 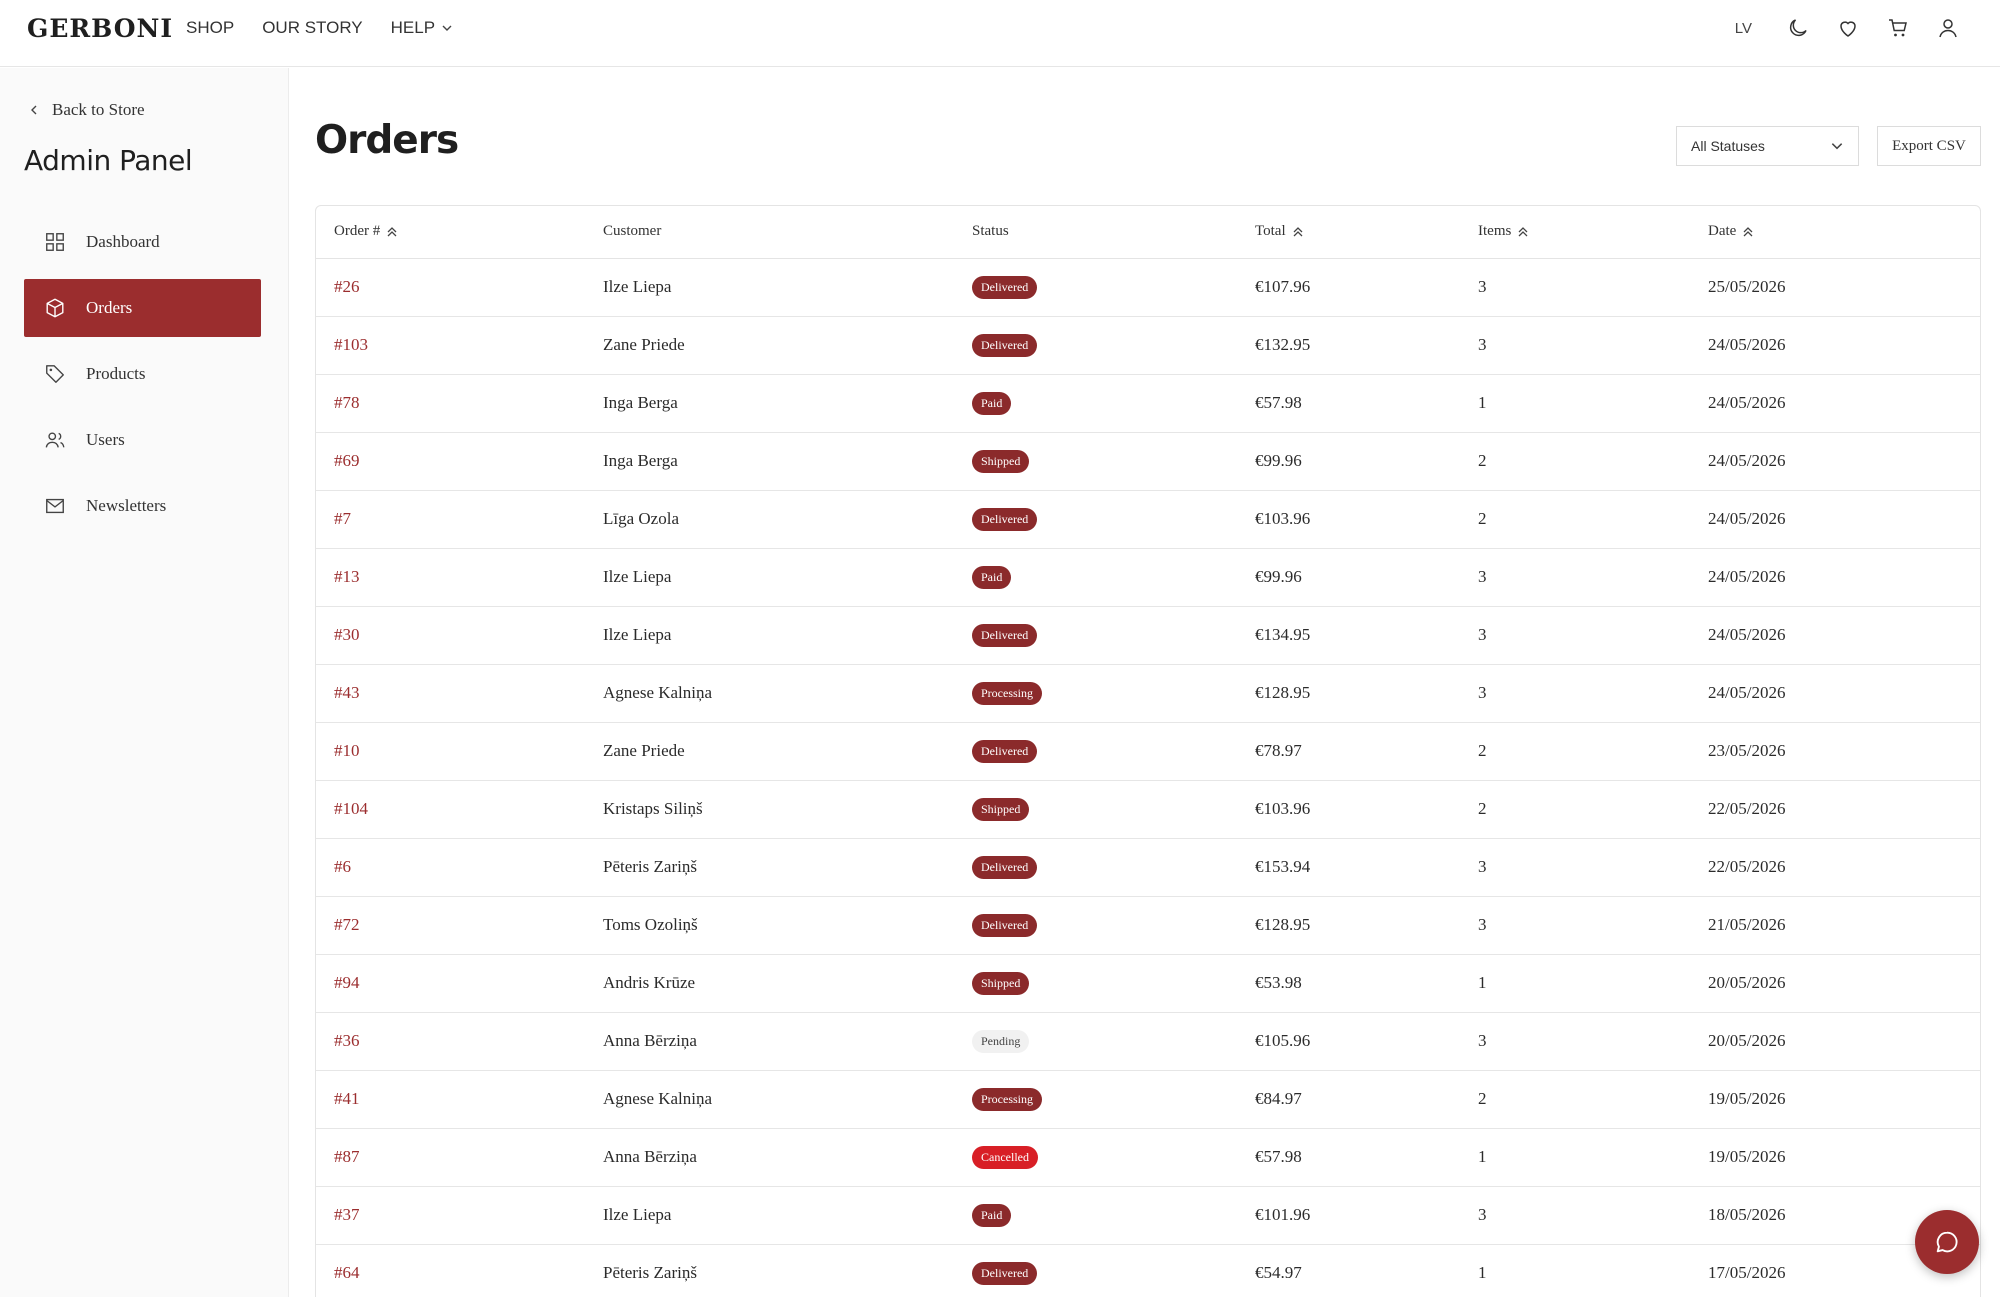 What do you see at coordinates (1747, 1040) in the screenshot?
I see `order-date: 20/05/2026` at bounding box center [1747, 1040].